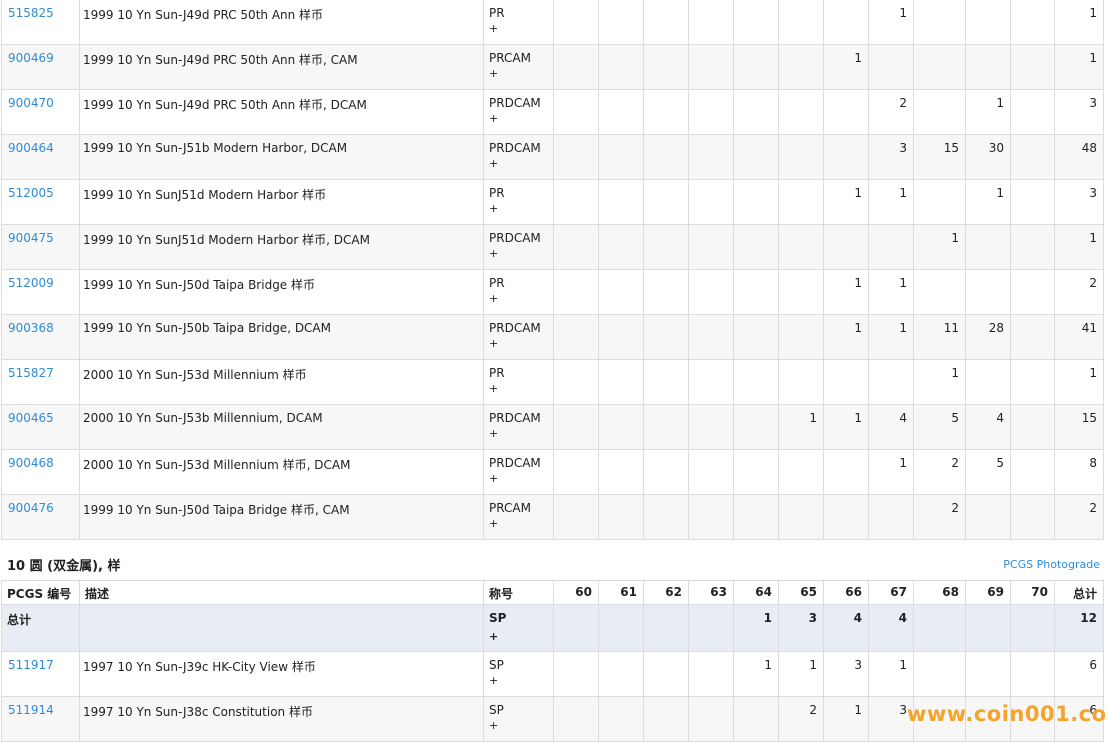 The height and width of the screenshot is (743, 1108). What do you see at coordinates (31, 710) in the screenshot?
I see `pcgs-number-link: 511914` at bounding box center [31, 710].